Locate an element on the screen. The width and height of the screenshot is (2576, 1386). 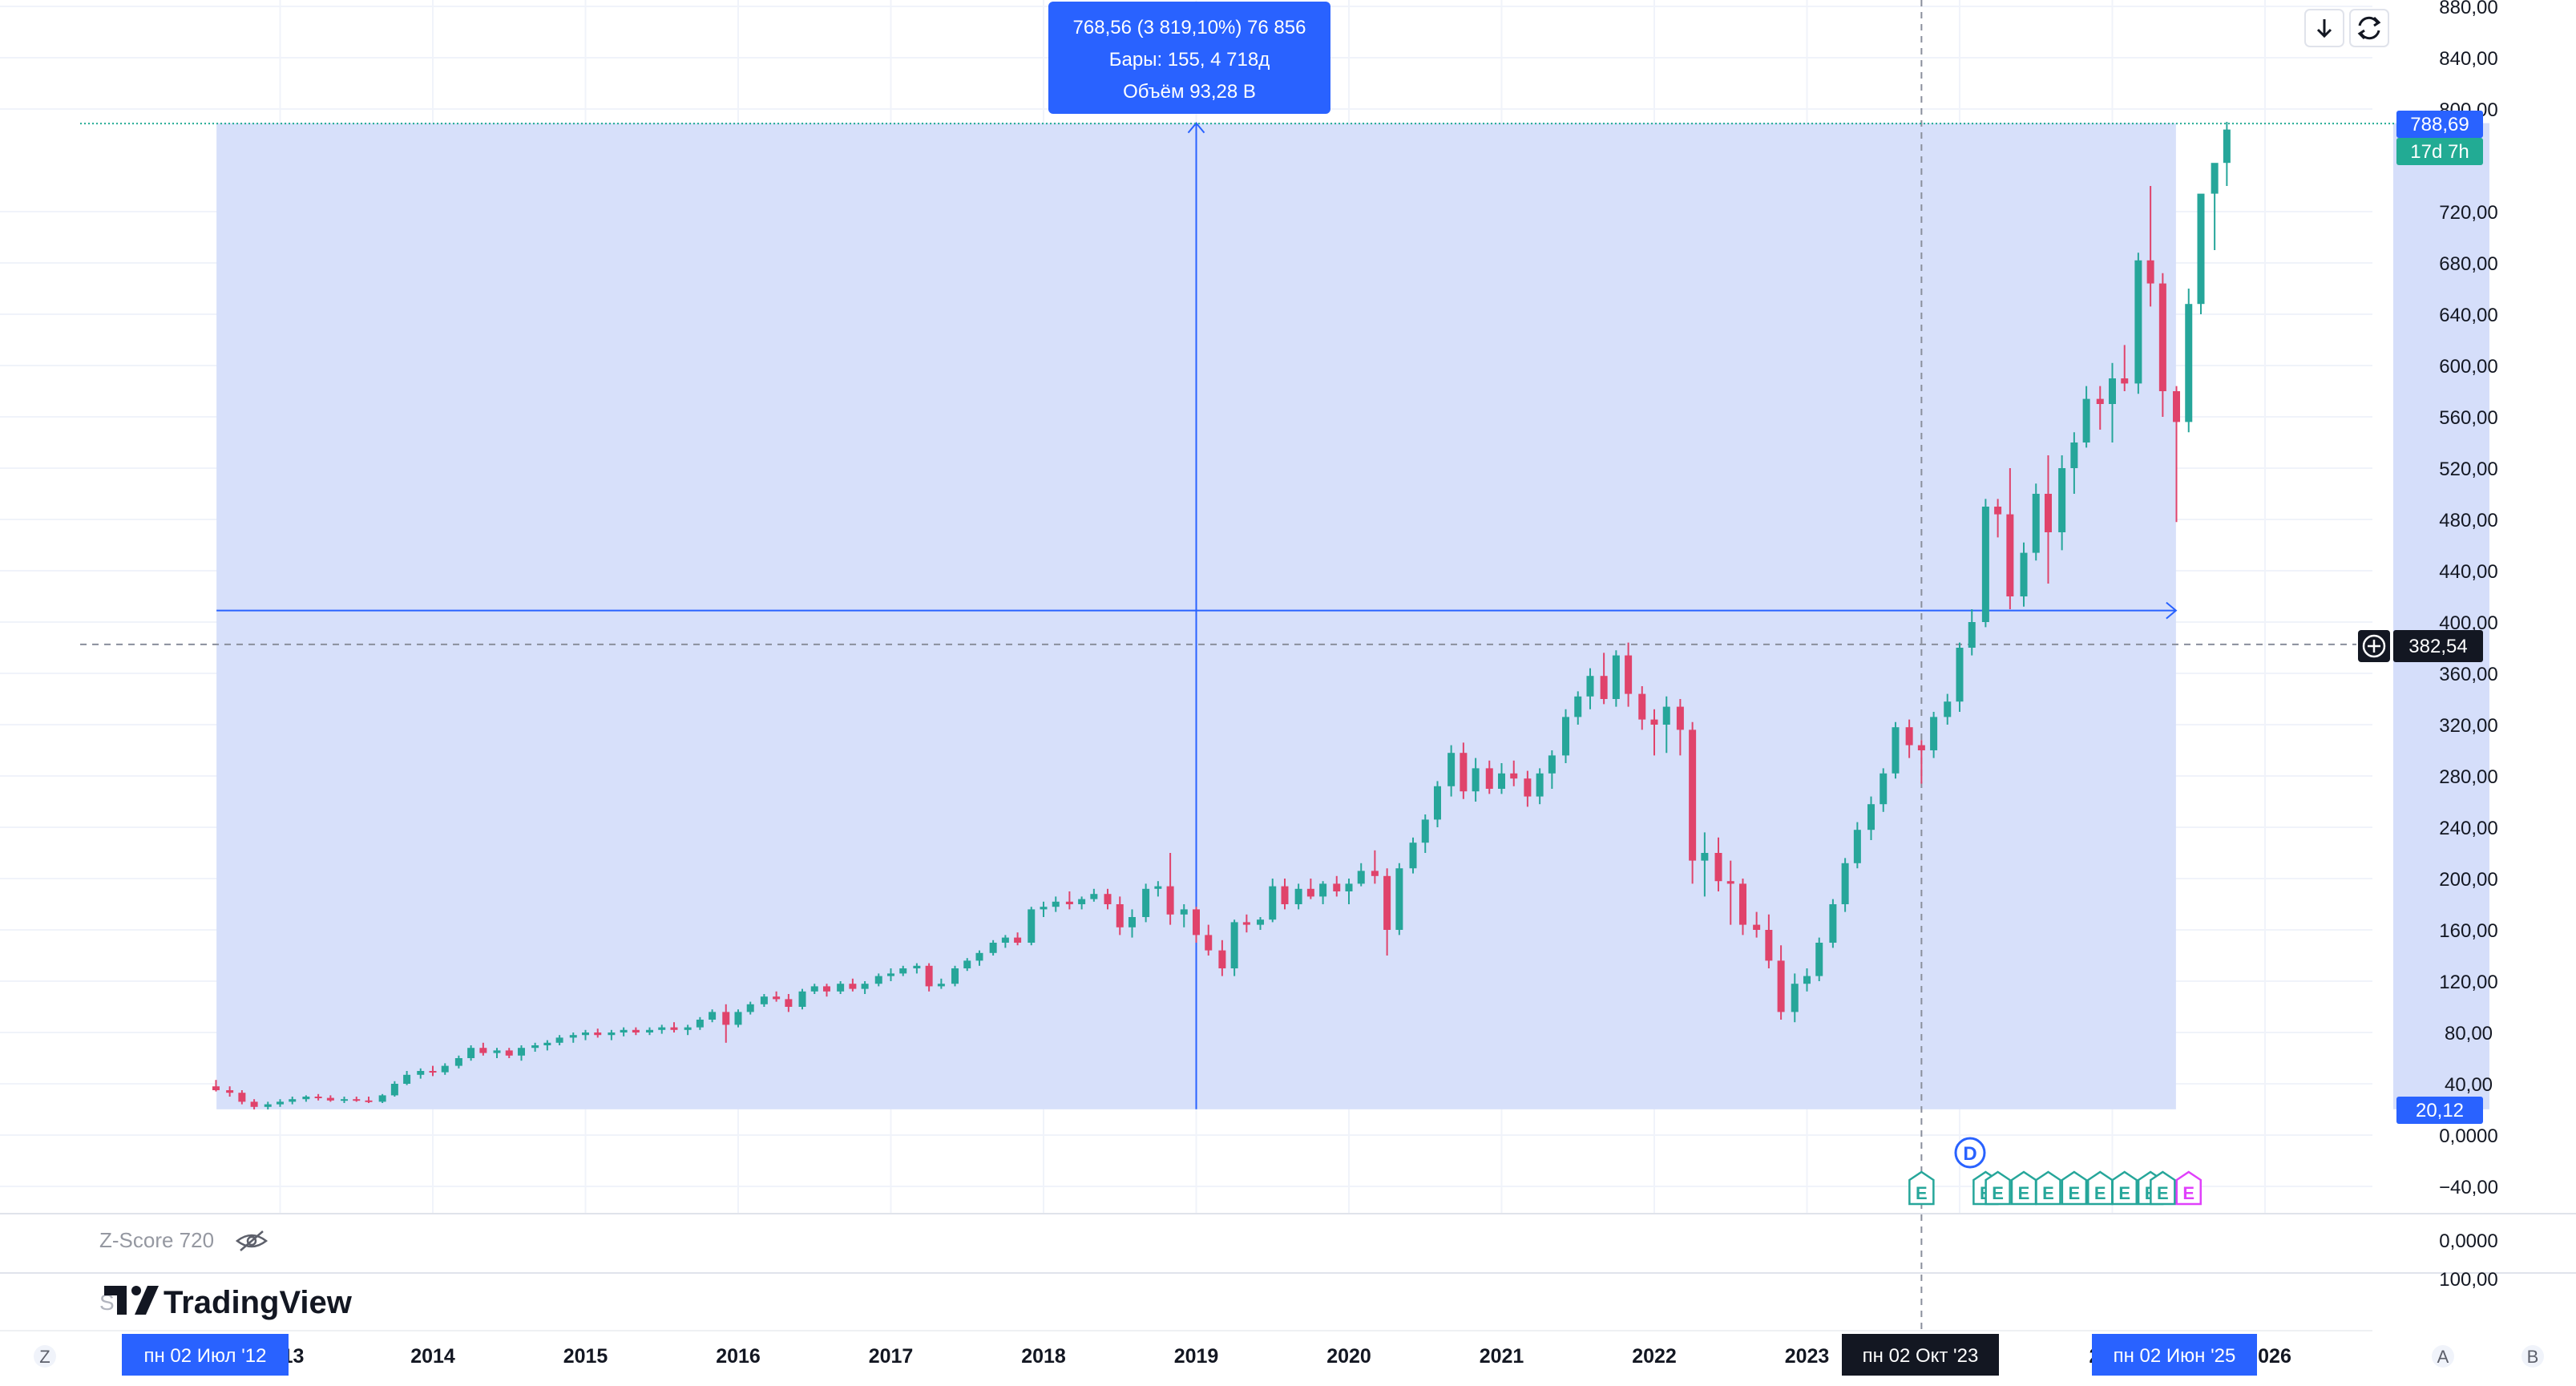
time-tick-label: 2021 is located at coordinates (1502, 1356).